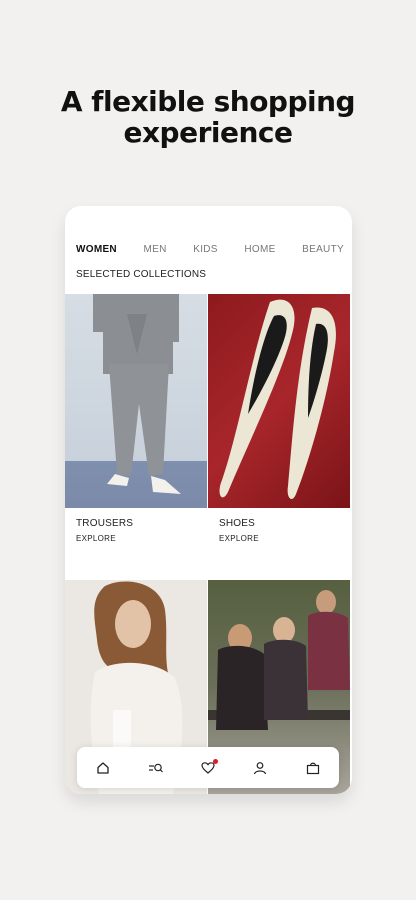 This screenshot has width=416, height=900. I want to click on collection-name: TROUSERS, so click(105, 523).